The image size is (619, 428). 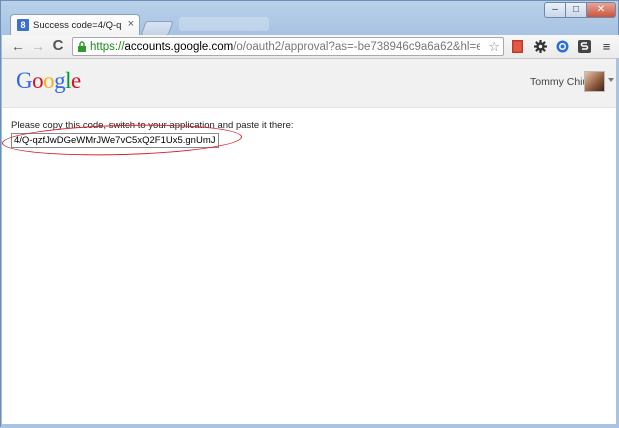 I want to click on tab-success-code: 8 Success code=4/Q-qzfJwDGe ×, so click(x=75, y=24).